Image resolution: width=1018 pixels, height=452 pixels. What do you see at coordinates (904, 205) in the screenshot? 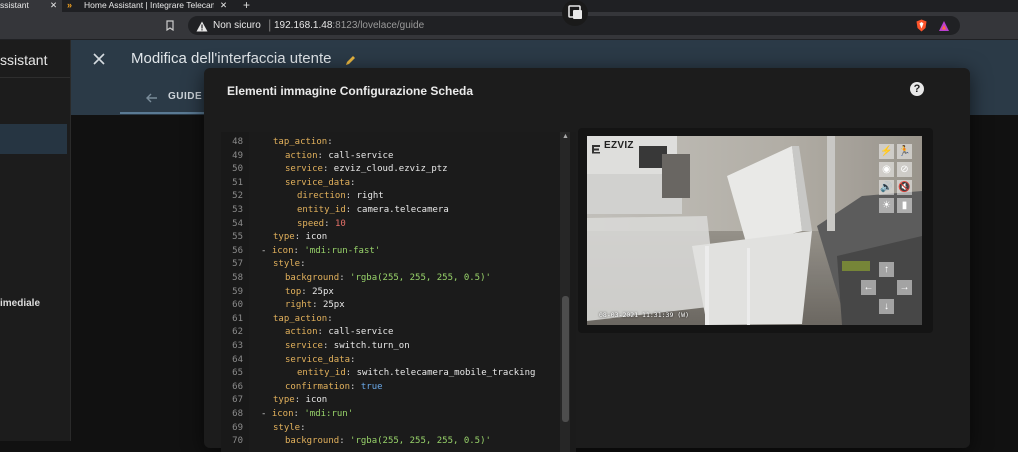
I see `led-icon: ▮` at bounding box center [904, 205].